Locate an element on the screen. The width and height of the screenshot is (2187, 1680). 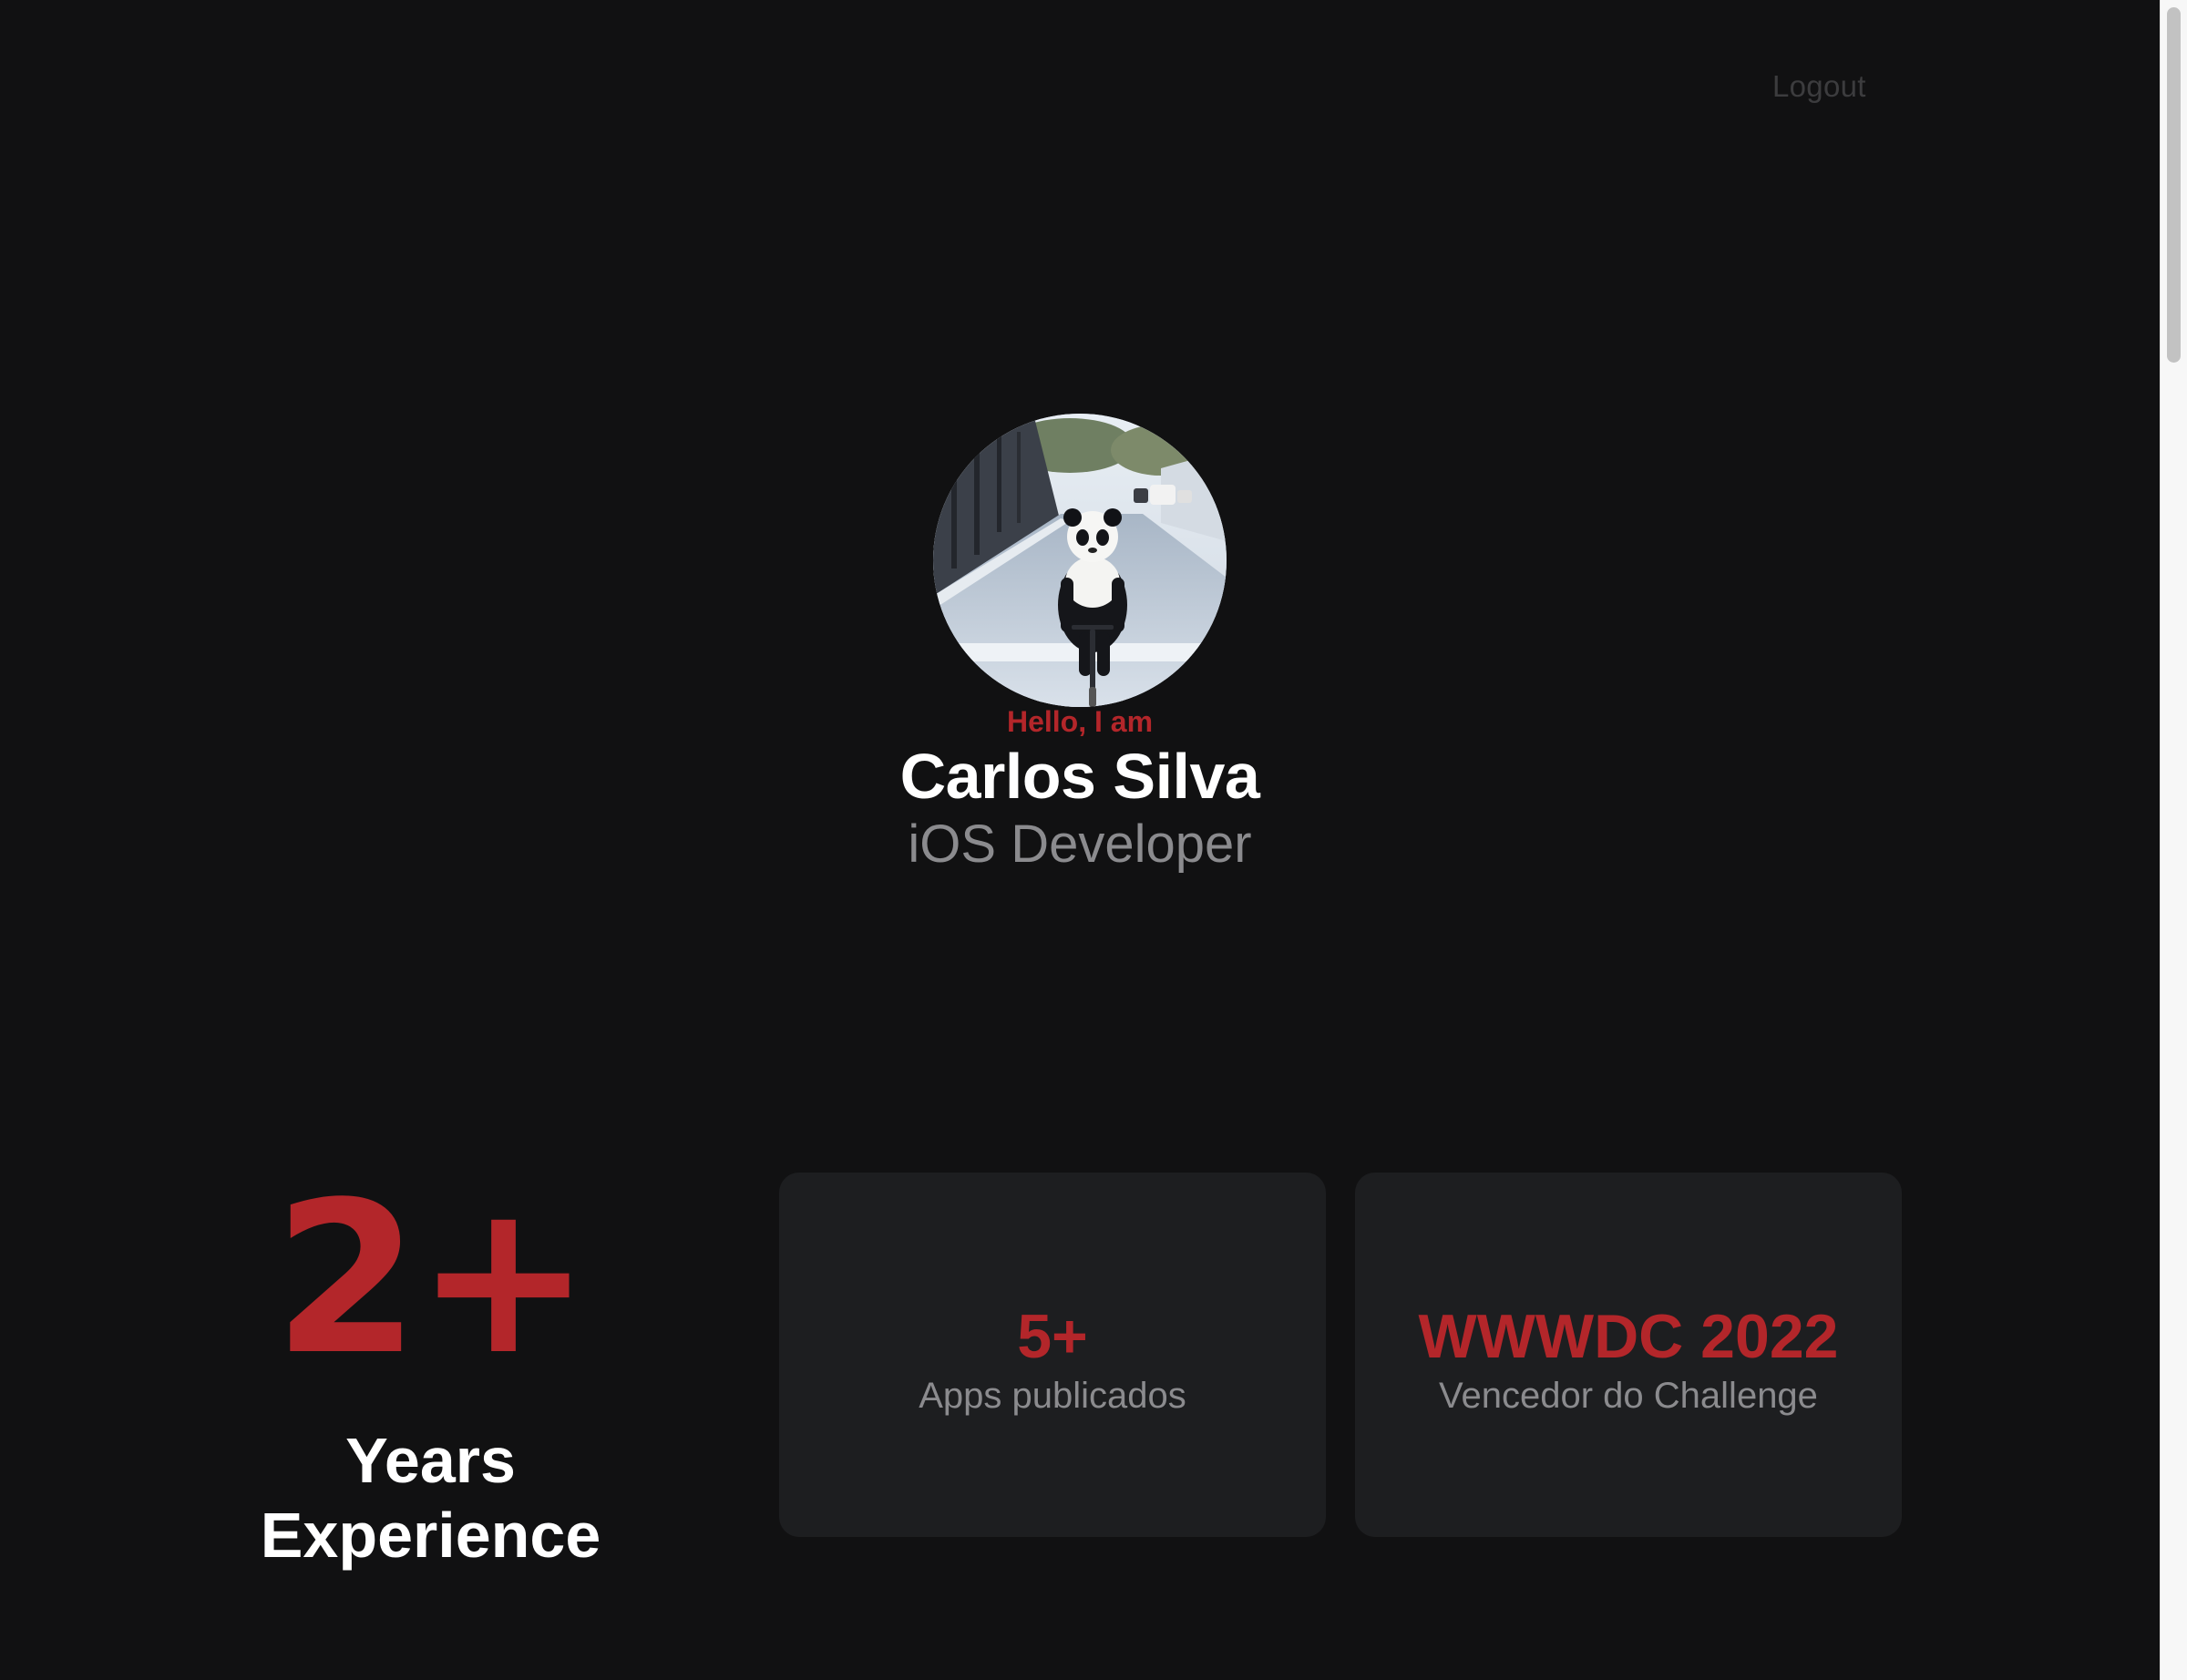
experience-stat: 2+ Years Experience is located at coordinates (430, 1374).